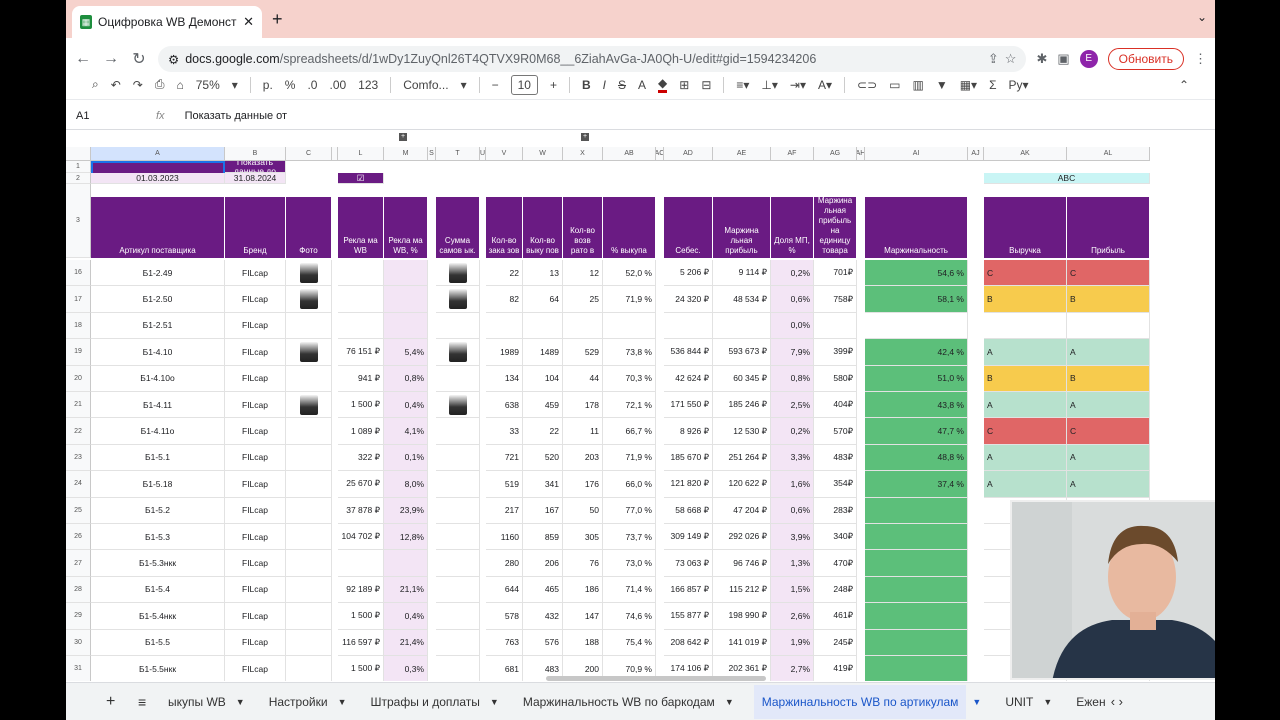 The width and height of the screenshot is (1280, 720). I want to click on select-all-corner, so click(78, 154).